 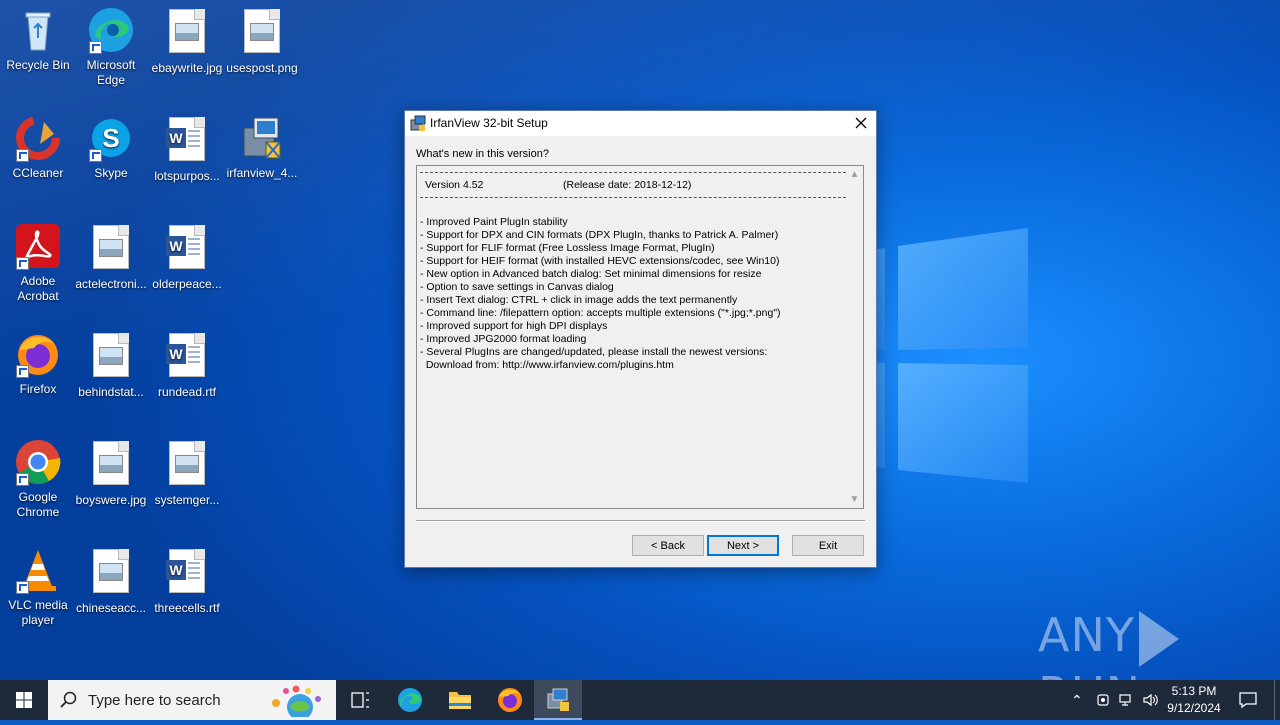 What do you see at coordinates (494, 222) in the screenshot?
I see `list-item: - Improved Paint PlugIn stability` at bounding box center [494, 222].